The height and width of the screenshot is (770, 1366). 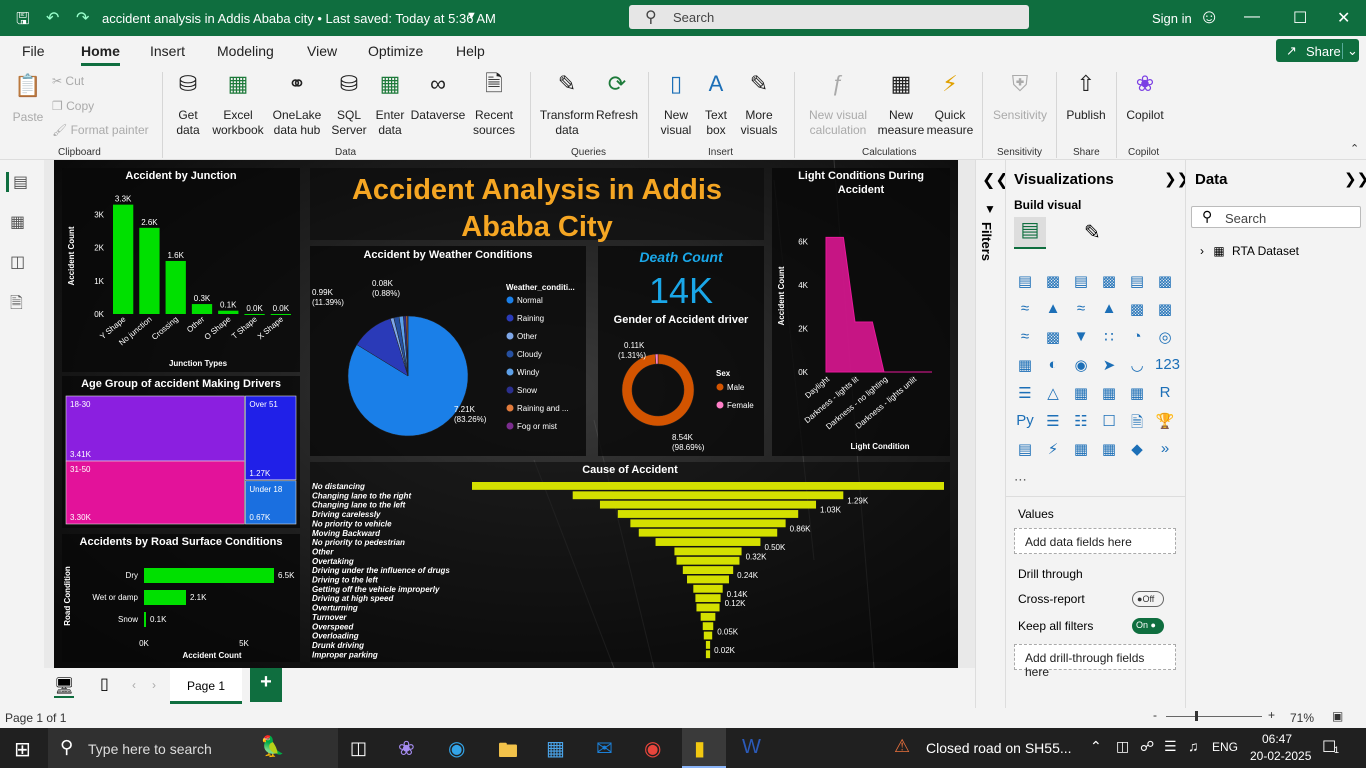 What do you see at coordinates (1343, 18) in the screenshot?
I see `close-icon: ✕` at bounding box center [1343, 18].